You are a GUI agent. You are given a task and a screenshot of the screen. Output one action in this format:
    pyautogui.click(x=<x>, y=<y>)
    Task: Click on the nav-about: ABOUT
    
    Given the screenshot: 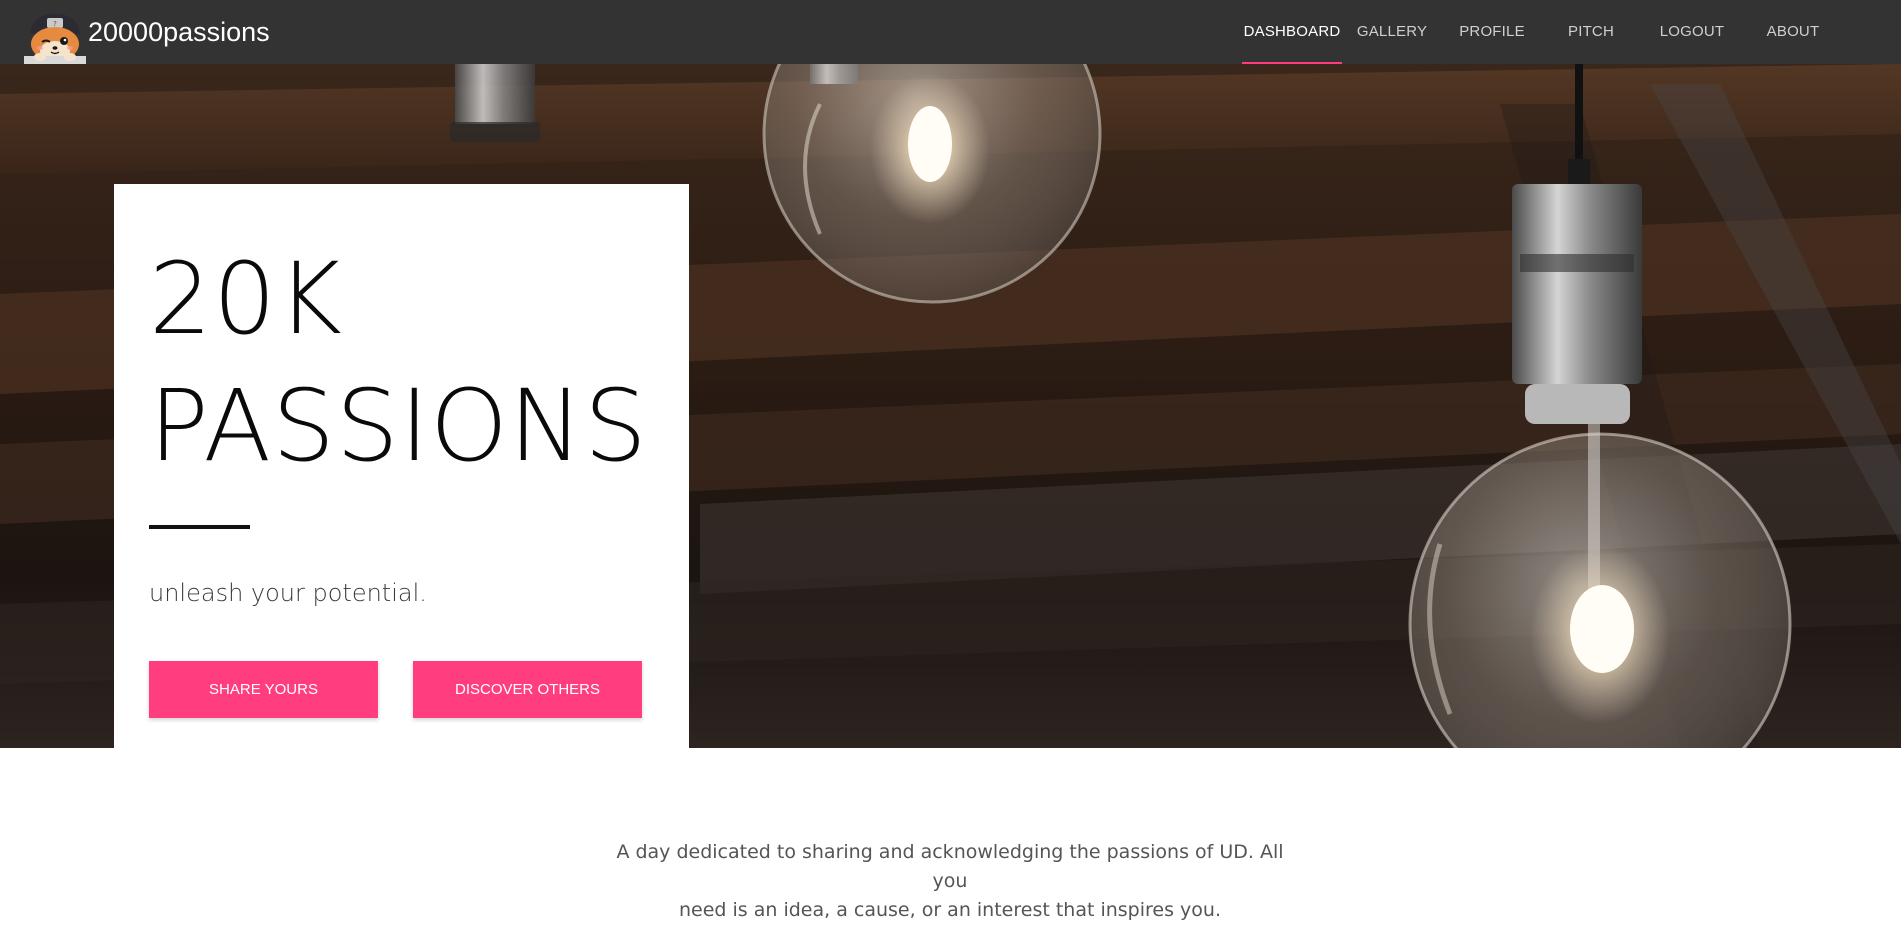 What is the action you would take?
    pyautogui.click(x=1793, y=32)
    